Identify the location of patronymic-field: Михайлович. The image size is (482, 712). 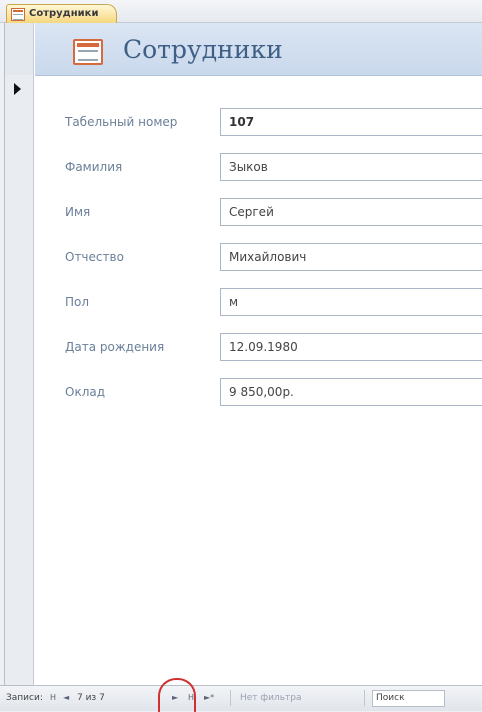
(351, 257).